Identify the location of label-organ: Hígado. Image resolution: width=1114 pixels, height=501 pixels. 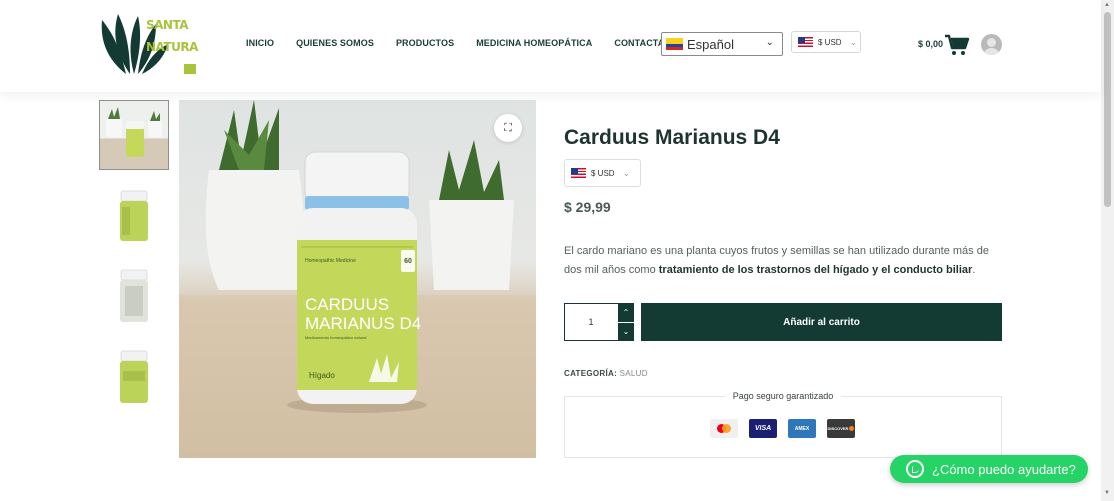
(322, 375).